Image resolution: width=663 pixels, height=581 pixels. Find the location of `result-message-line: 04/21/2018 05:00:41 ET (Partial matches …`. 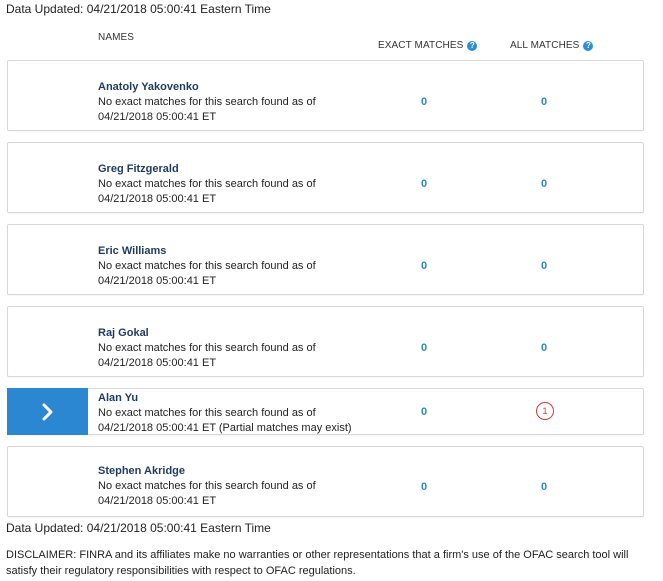

result-message-line: 04/21/2018 05:00:41 ET (Partial matches … is located at coordinates (225, 428).